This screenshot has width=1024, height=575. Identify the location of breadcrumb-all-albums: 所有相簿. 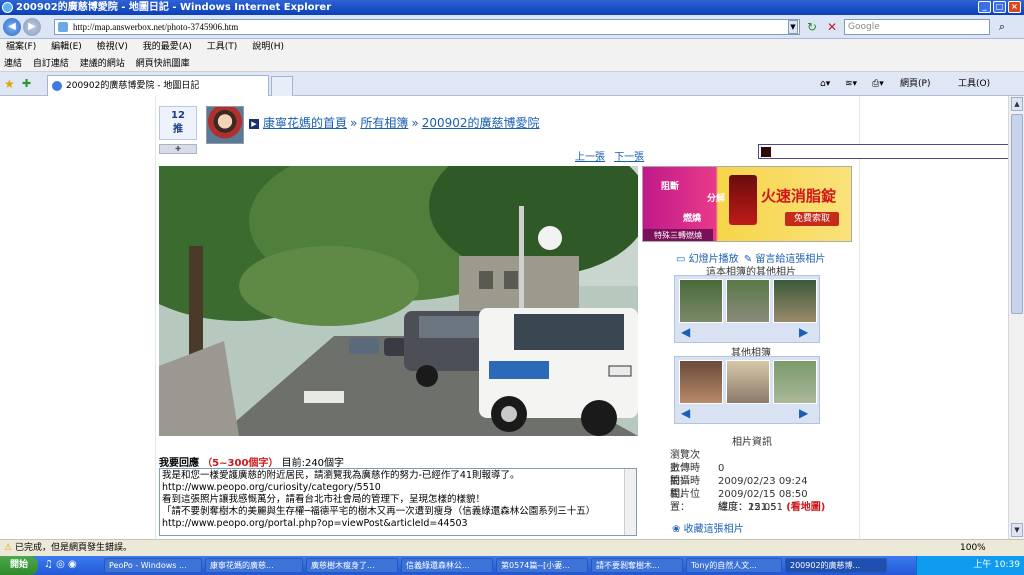
(384, 123).